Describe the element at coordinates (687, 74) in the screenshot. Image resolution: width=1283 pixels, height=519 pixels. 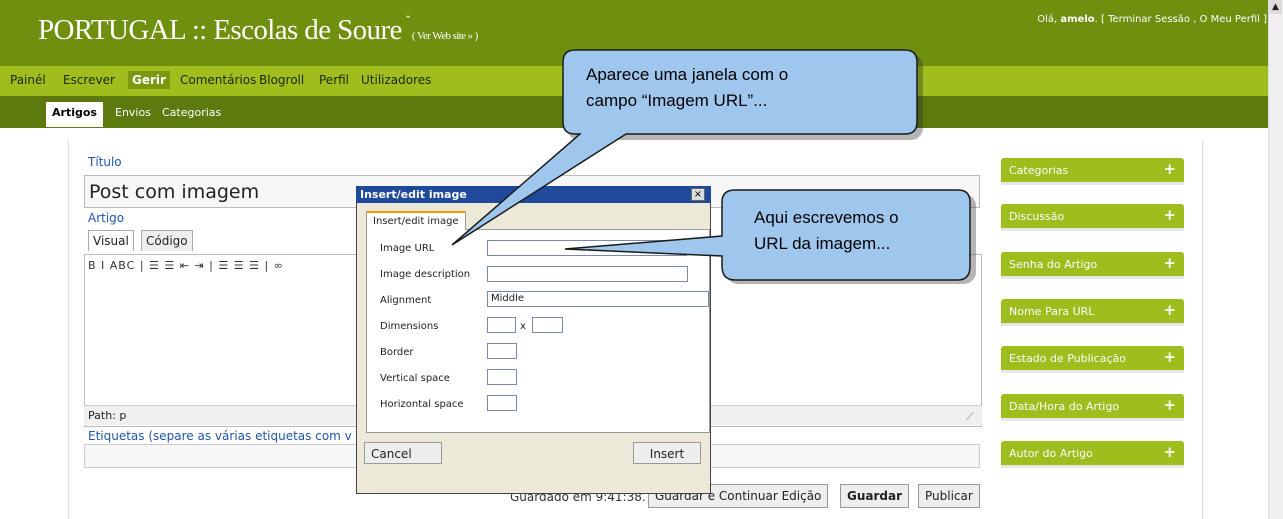
I see `callout-top-text-1: Aparece uma janela com o` at that location.